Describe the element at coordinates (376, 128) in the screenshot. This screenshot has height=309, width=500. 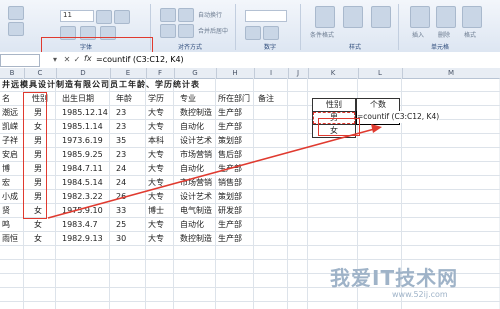
I see `arrow-head` at that location.